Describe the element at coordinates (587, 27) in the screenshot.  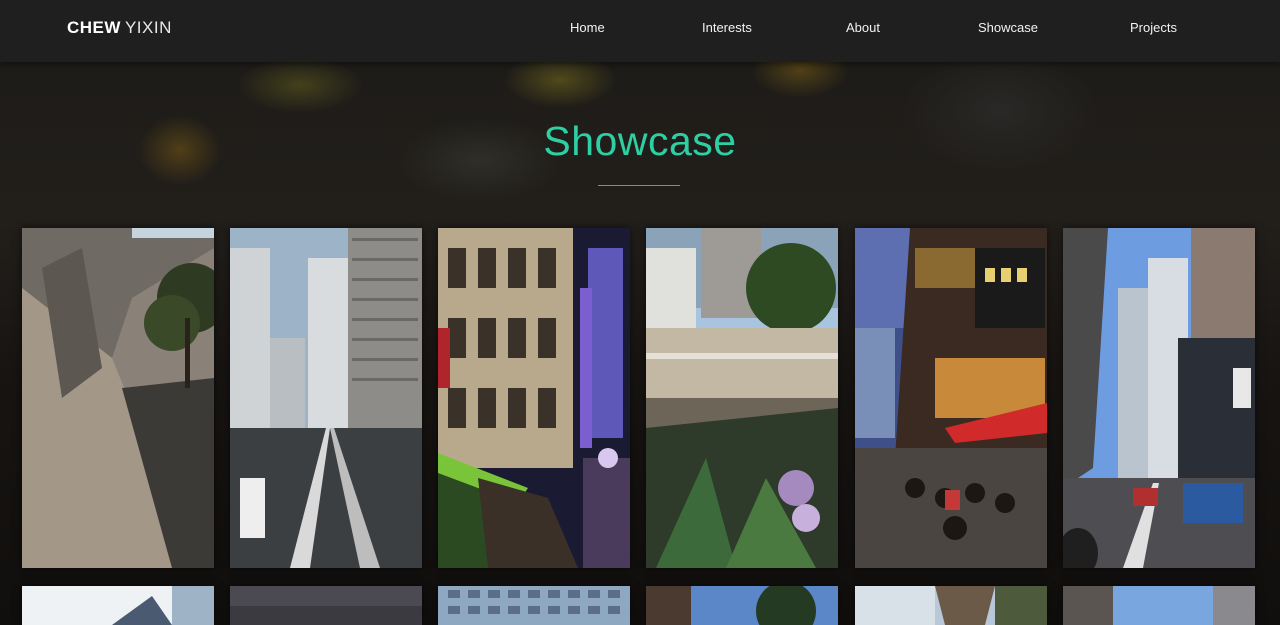
I see `nav-home-link: Home` at that location.